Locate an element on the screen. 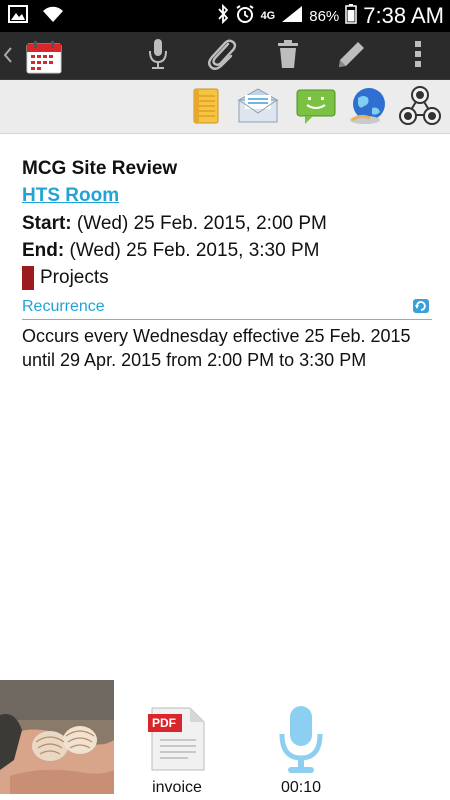 Image resolution: width=450 pixels, height=800 pixels. recurrence-label: Recurrence is located at coordinates (63, 306).